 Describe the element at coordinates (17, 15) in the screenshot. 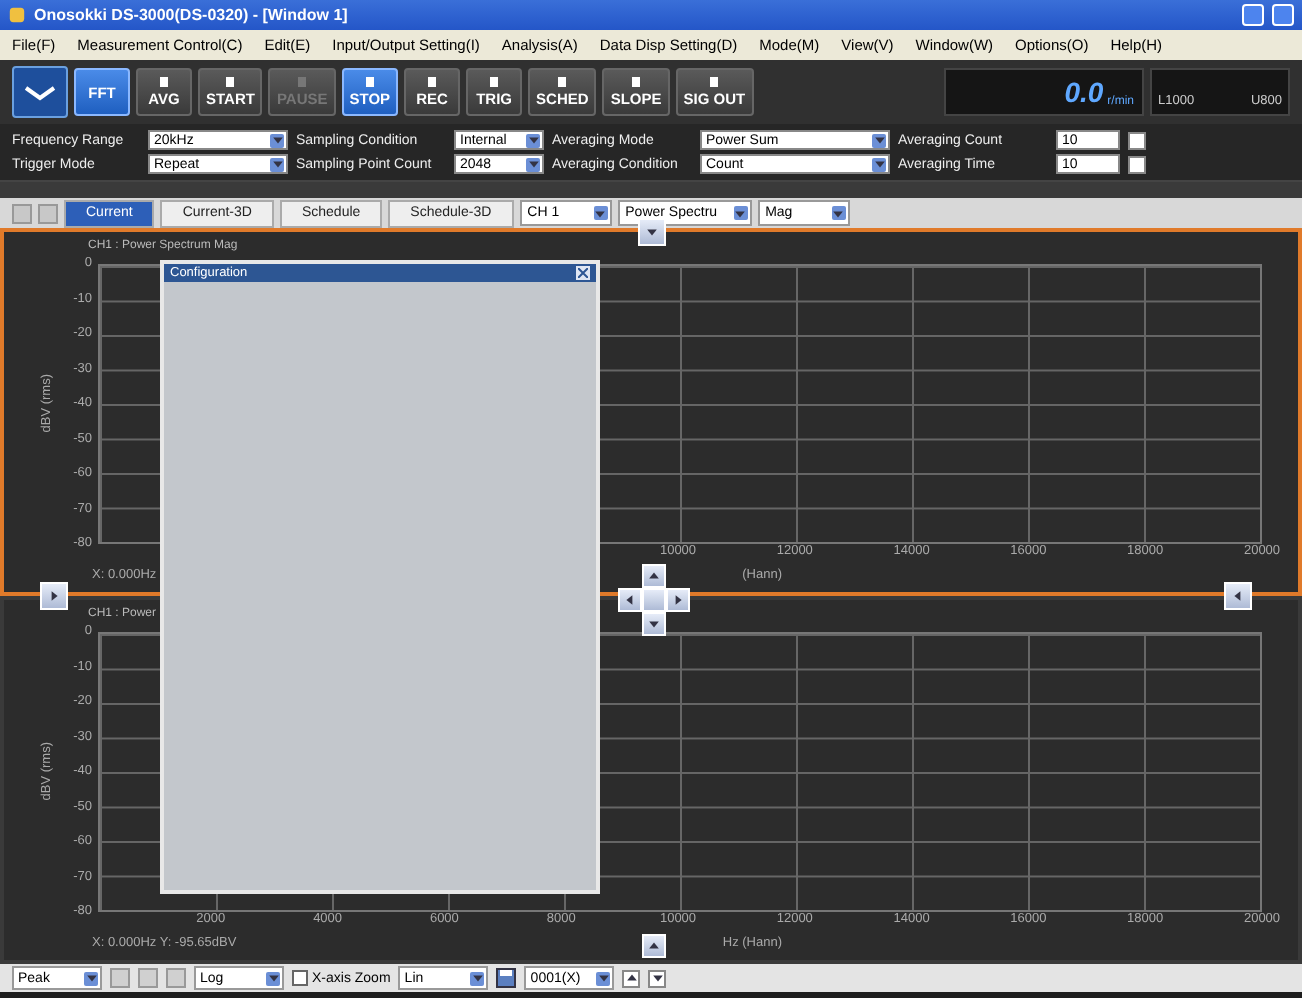

I see `app-icon` at that location.